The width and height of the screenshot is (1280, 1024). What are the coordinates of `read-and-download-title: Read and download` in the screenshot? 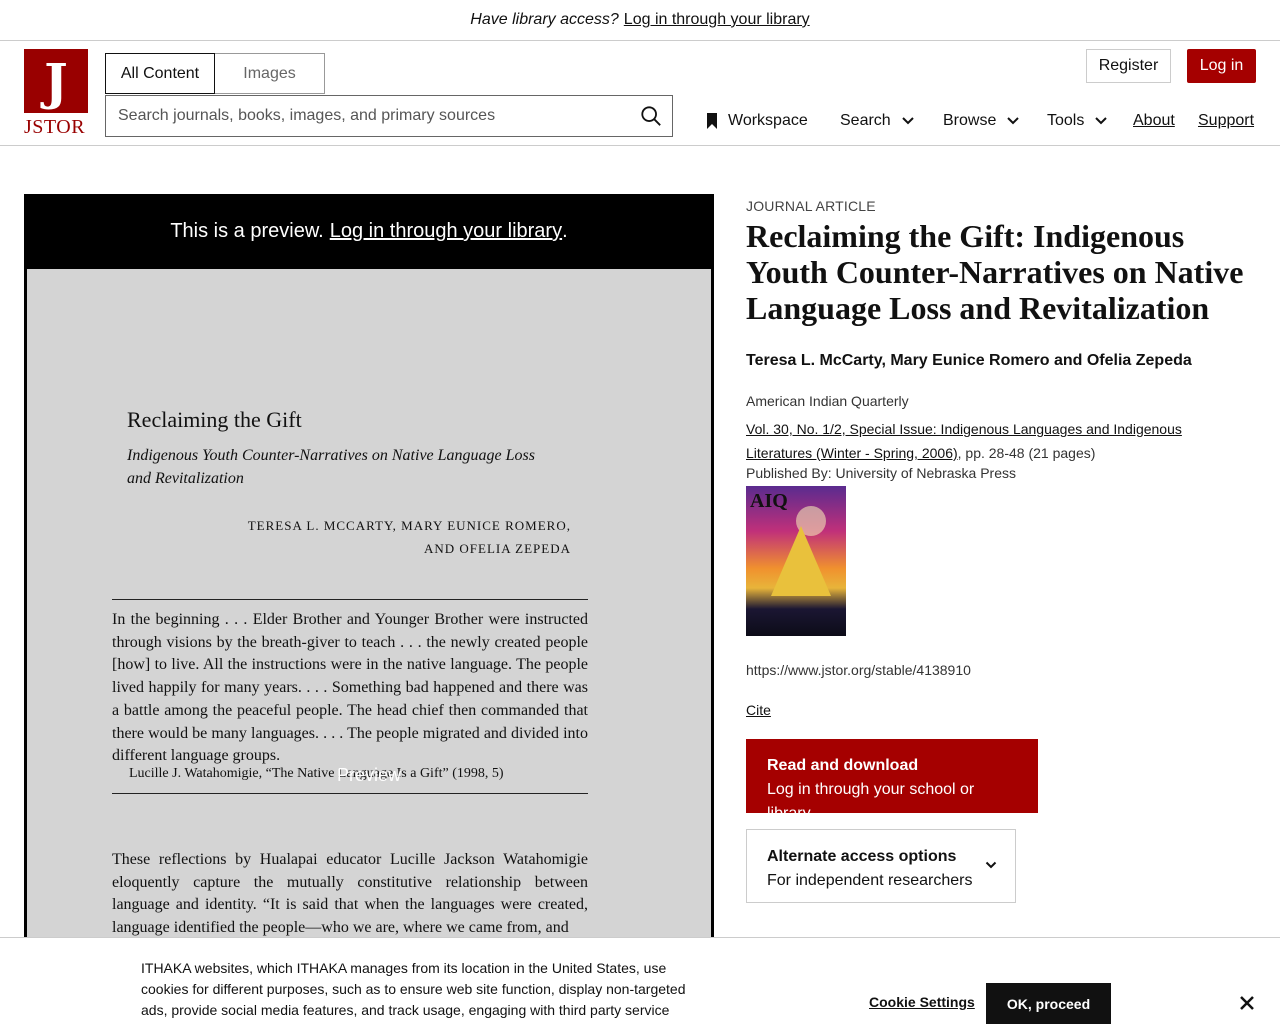 It's located at (843, 765).